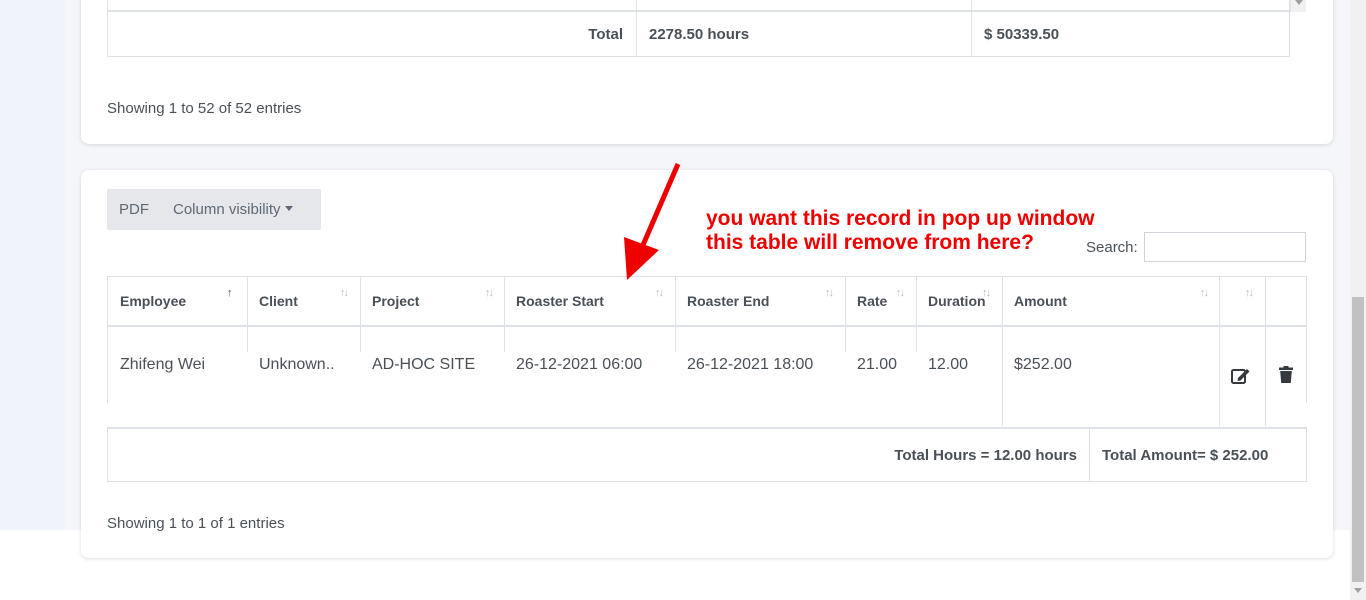  What do you see at coordinates (303, 301) in the screenshot?
I see `column-header-client: Client` at bounding box center [303, 301].